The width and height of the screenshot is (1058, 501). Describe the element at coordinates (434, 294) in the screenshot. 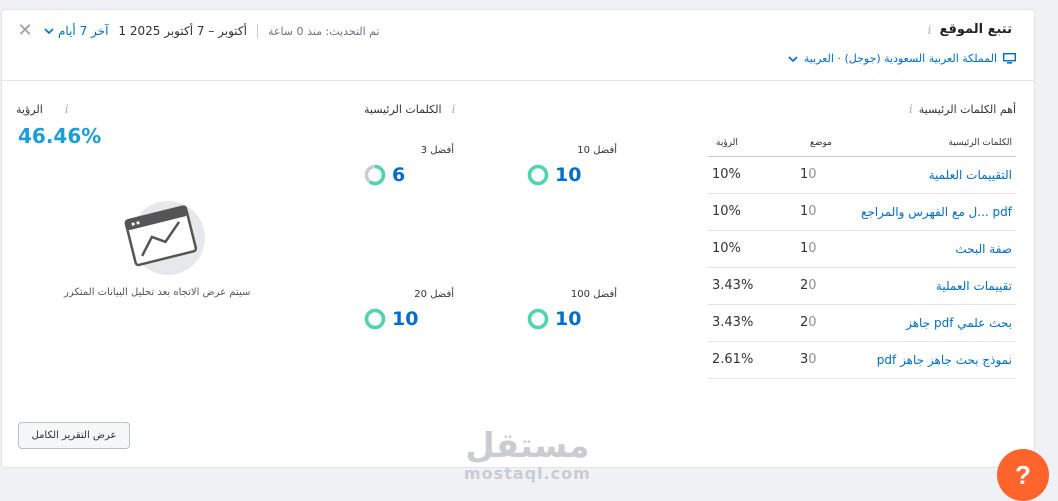

I see `metric-label: أفضل 20` at that location.